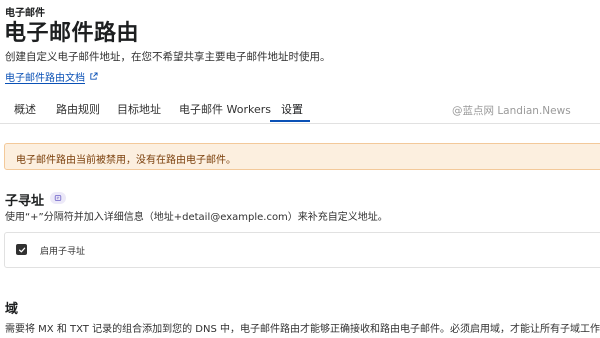 This screenshot has width=600, height=338. I want to click on badge-icon, so click(58, 198).